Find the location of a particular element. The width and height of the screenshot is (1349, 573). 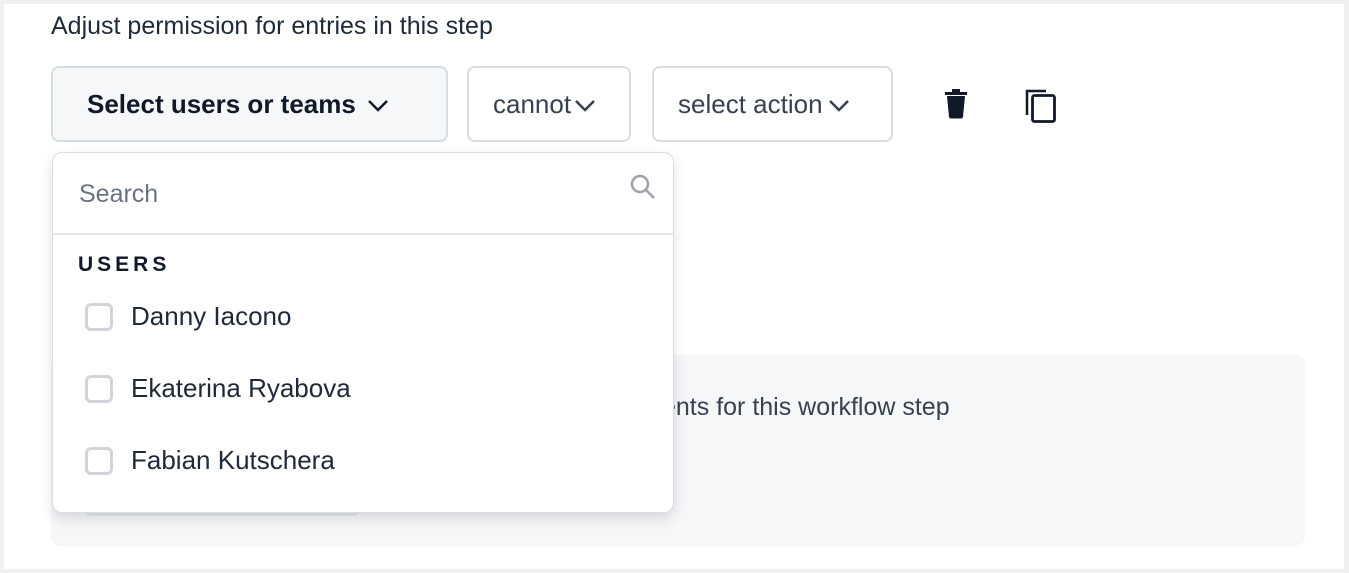

user-option: Fabian Kutschera is located at coordinates (210, 460).